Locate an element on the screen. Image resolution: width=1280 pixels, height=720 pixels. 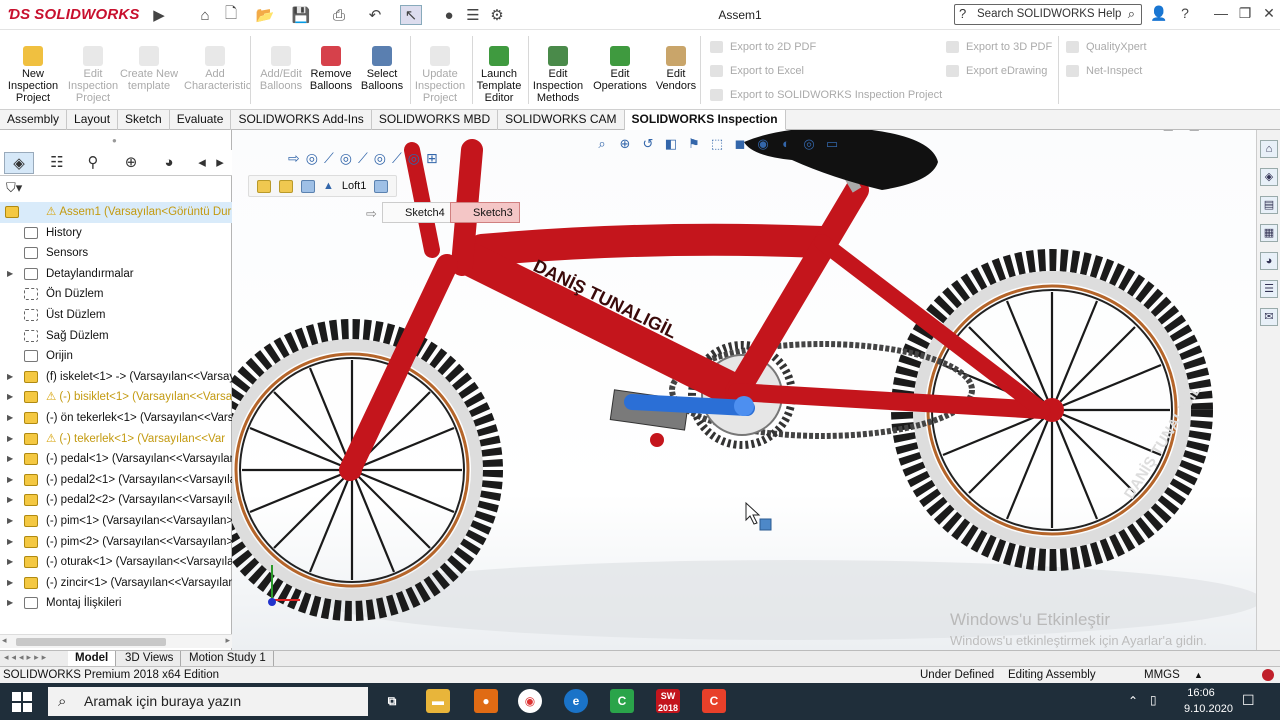
tab-3d-views: 3D Views is located at coordinates (150, 659).